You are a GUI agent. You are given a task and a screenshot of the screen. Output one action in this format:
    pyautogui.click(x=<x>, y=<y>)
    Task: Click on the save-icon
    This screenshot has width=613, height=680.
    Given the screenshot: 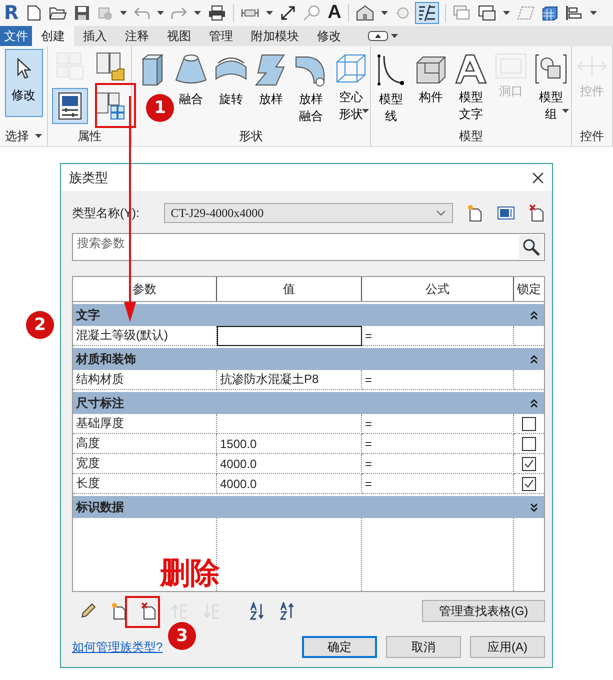 What is the action you would take?
    pyautogui.click(x=82, y=13)
    